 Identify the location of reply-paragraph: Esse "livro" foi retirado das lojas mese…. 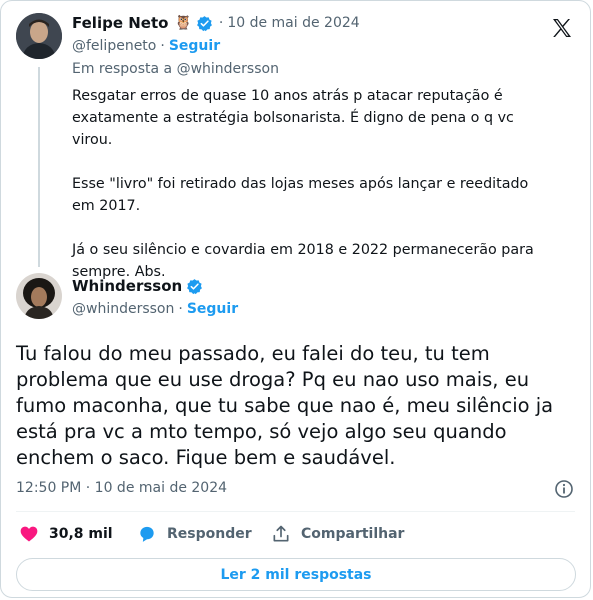
(300, 195).